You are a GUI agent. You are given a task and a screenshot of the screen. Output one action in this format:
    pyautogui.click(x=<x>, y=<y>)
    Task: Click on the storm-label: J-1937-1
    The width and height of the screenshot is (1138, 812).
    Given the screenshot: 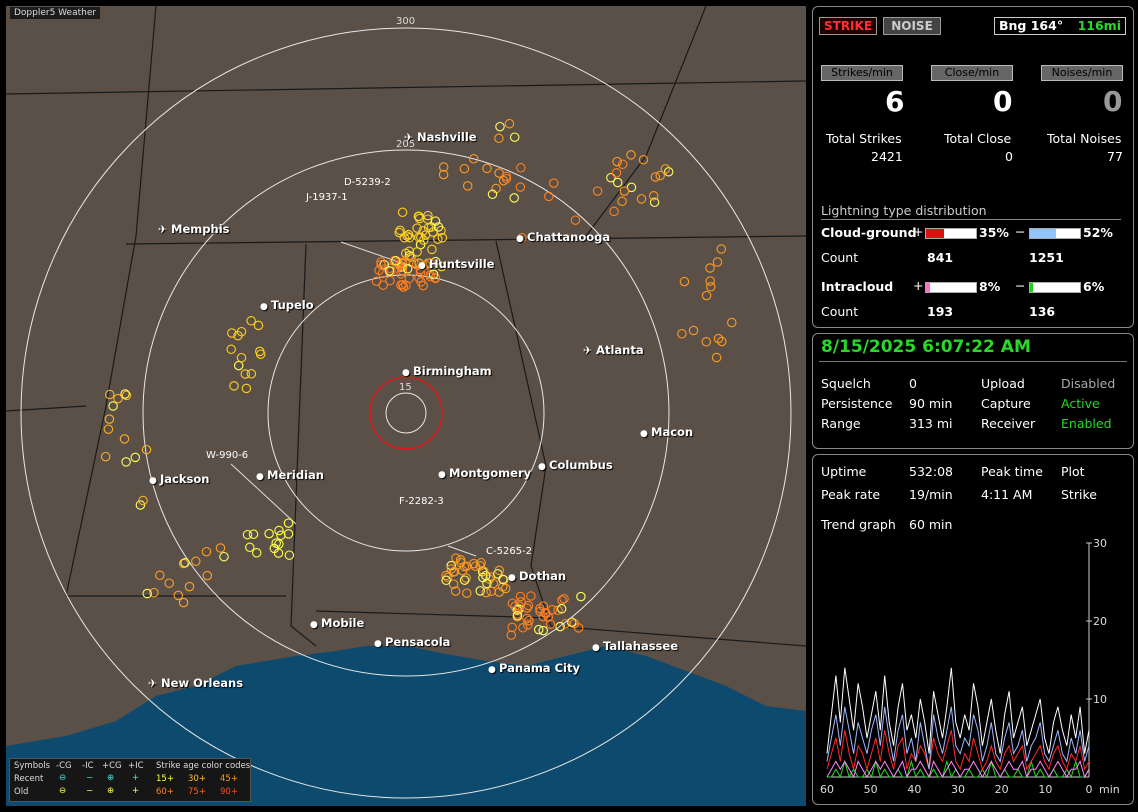 What is the action you would take?
    pyautogui.click(x=327, y=197)
    